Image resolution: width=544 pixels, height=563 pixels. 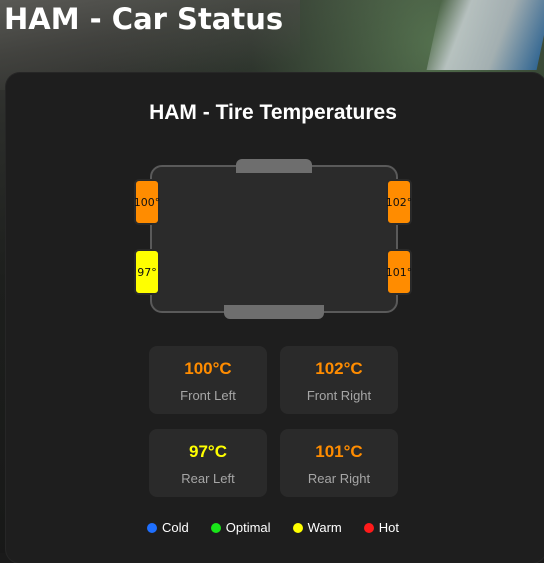 What do you see at coordinates (273, 112) in the screenshot?
I see `card-title: HAM - Tire Temperatures` at bounding box center [273, 112].